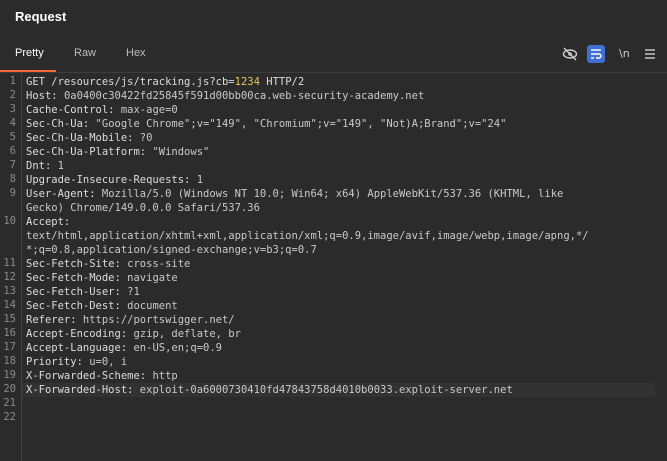 The image size is (667, 461). Describe the element at coordinates (29, 53) in the screenshot. I see `tab-pretty: Pretty` at that location.